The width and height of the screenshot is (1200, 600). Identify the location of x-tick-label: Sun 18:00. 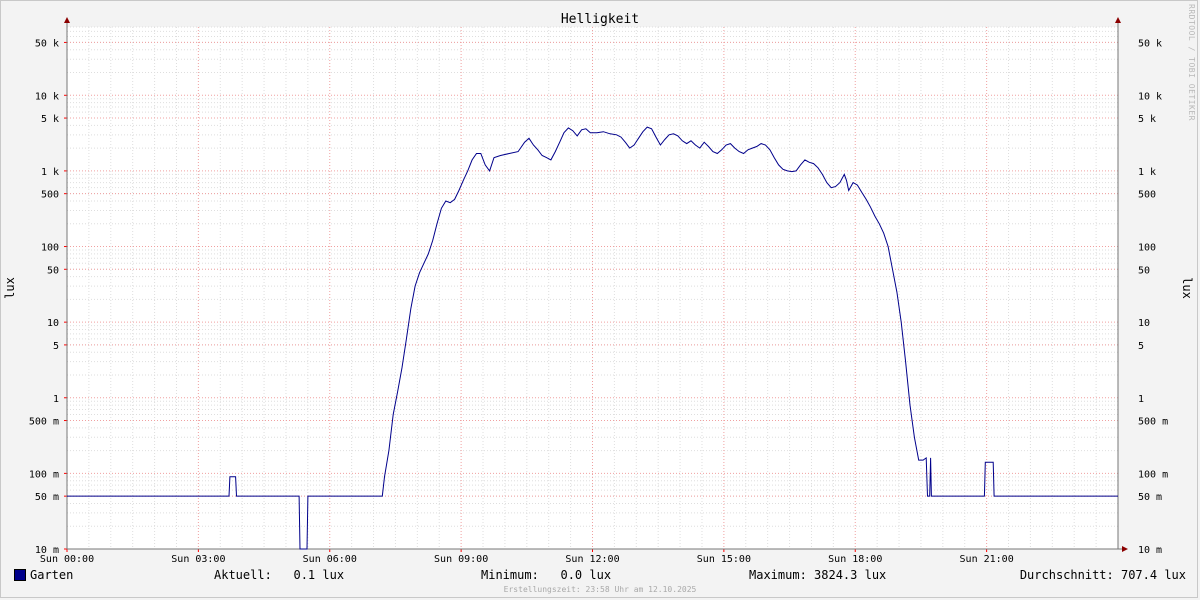
(855, 559).